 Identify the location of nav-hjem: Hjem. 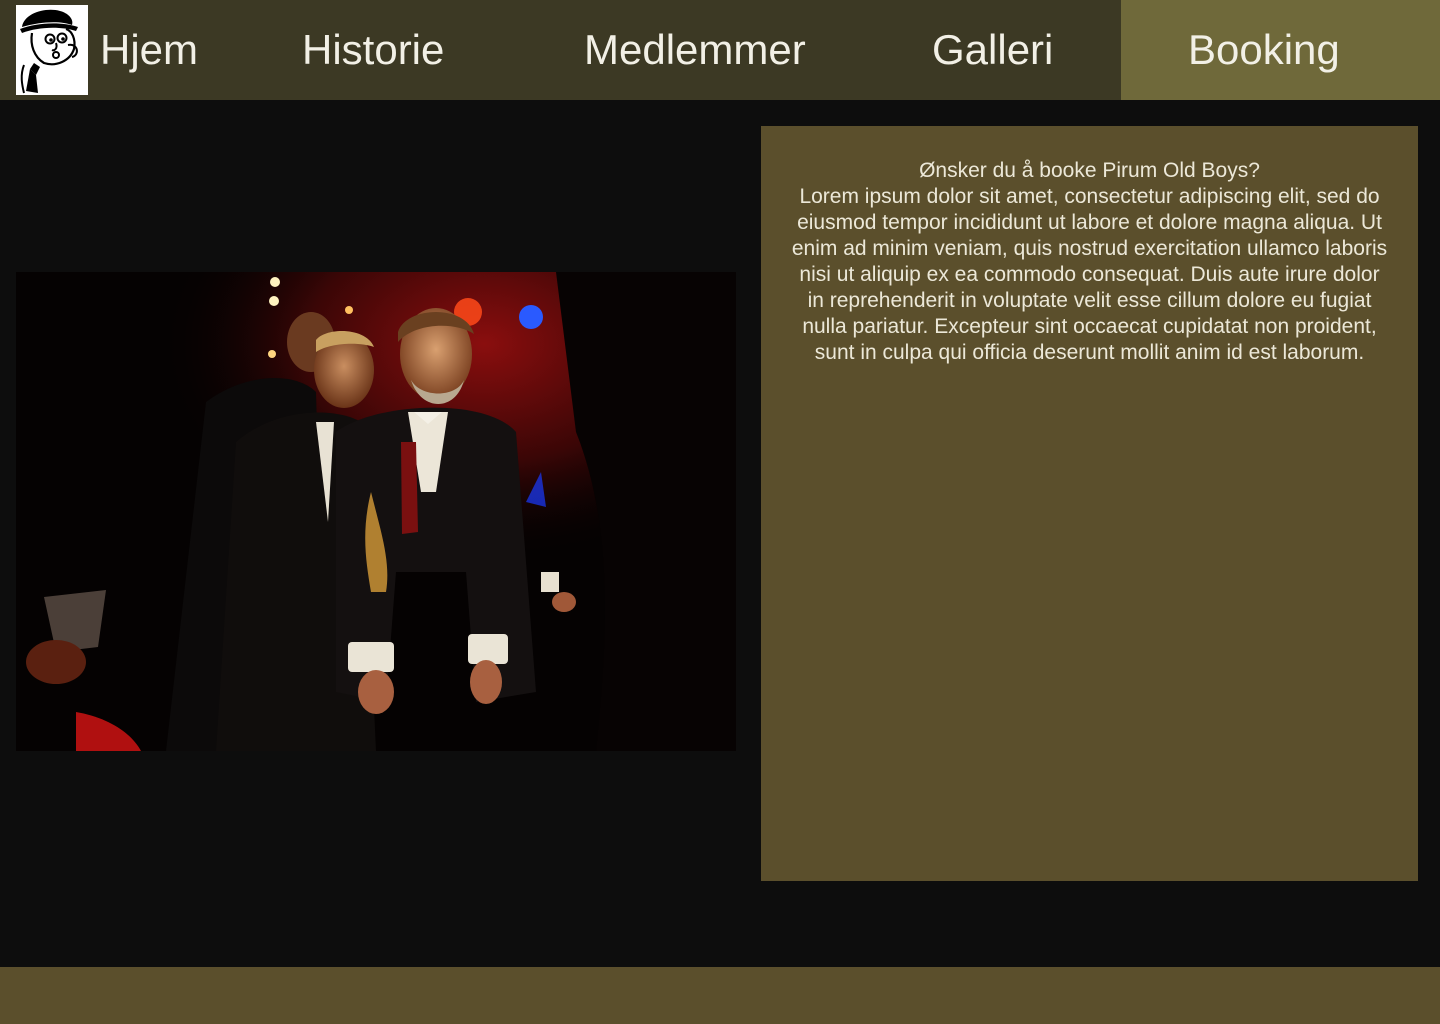
(149, 50).